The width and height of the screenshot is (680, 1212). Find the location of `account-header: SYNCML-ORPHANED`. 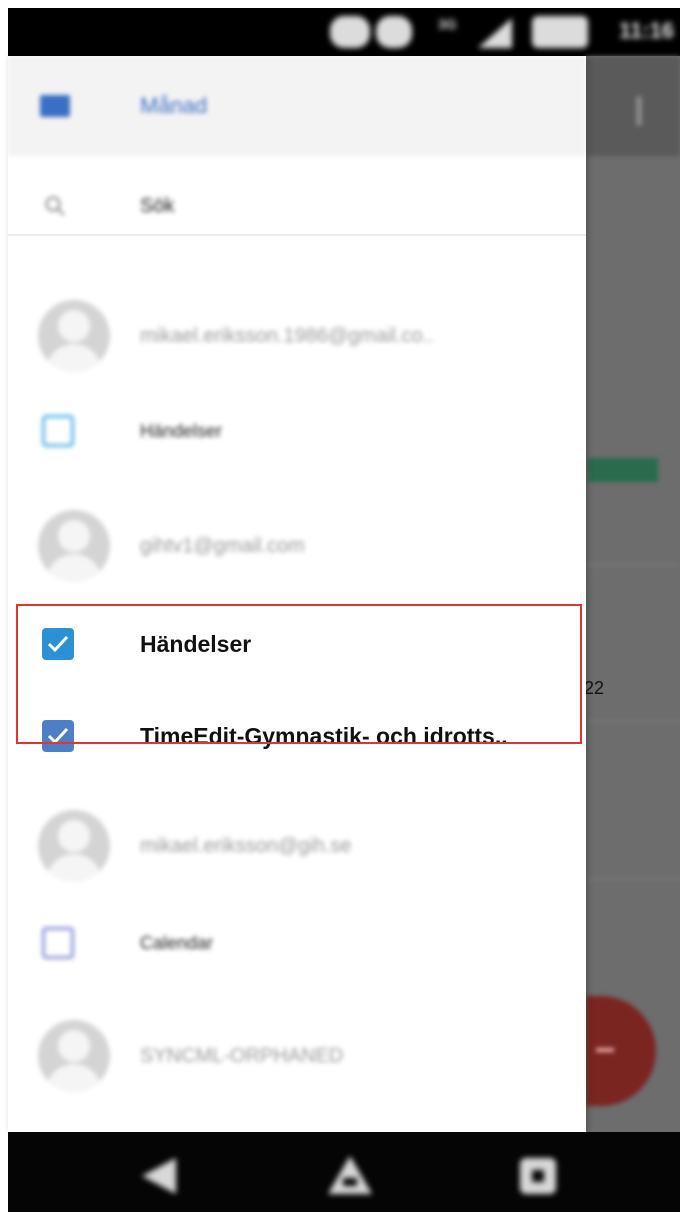

account-header: SYNCML-ORPHANED is located at coordinates (297, 1056).